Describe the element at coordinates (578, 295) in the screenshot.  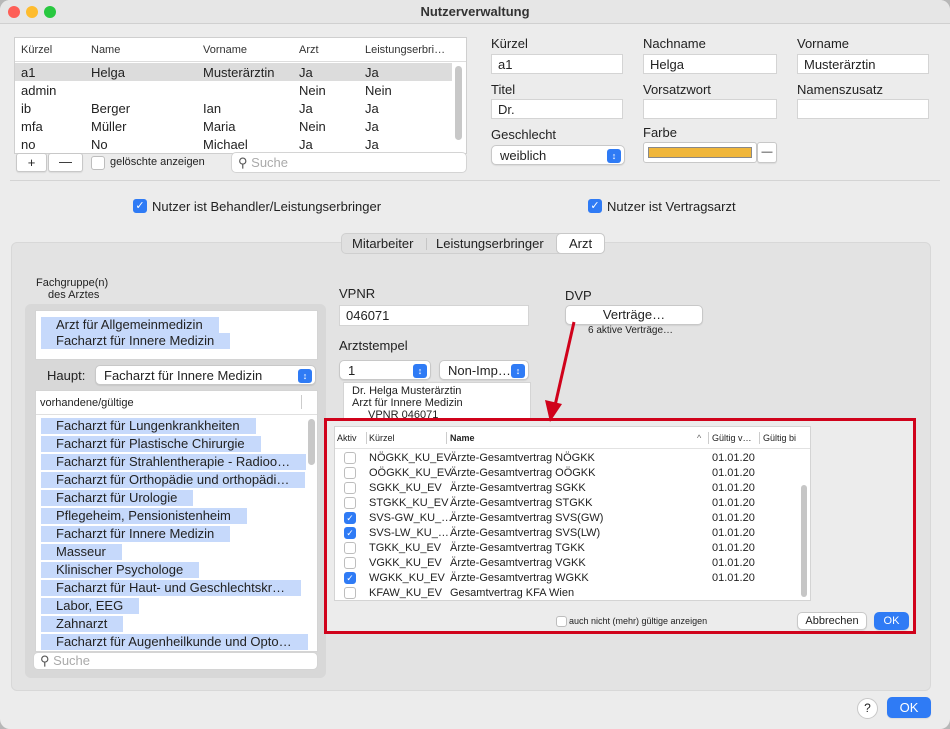
I see `dvp-label: DVP` at that location.